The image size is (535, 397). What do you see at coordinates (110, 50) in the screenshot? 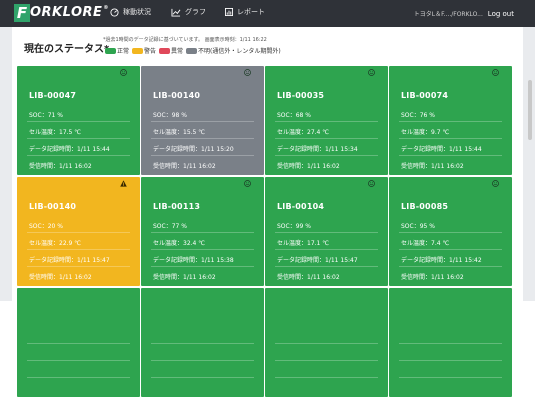
I see `legend-swatch-normal` at bounding box center [110, 50].